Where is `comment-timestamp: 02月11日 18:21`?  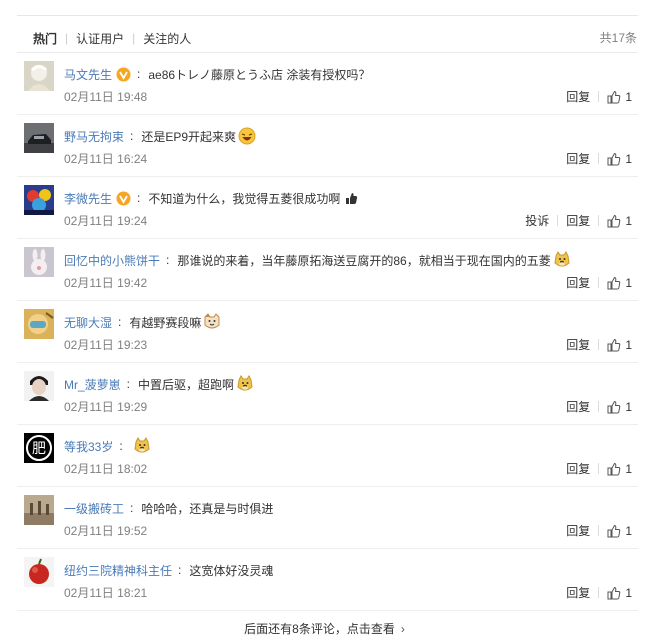
comment-timestamp: 02月11日 18:21 is located at coordinates (106, 593).